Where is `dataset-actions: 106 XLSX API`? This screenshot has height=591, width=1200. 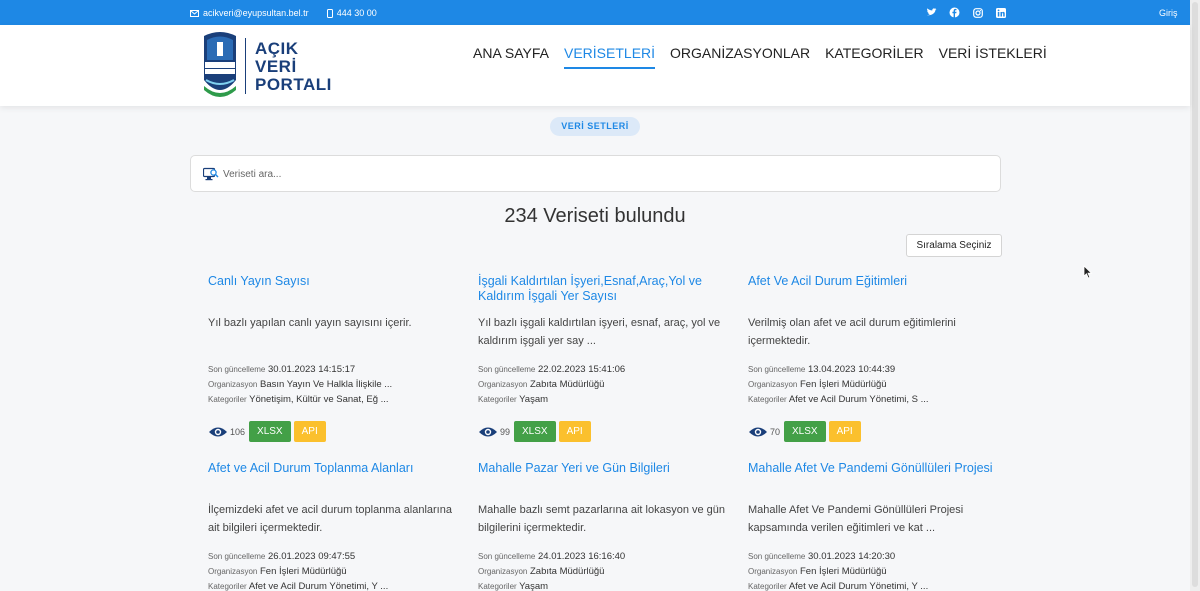 dataset-actions: 106 XLSX API is located at coordinates (267, 431).